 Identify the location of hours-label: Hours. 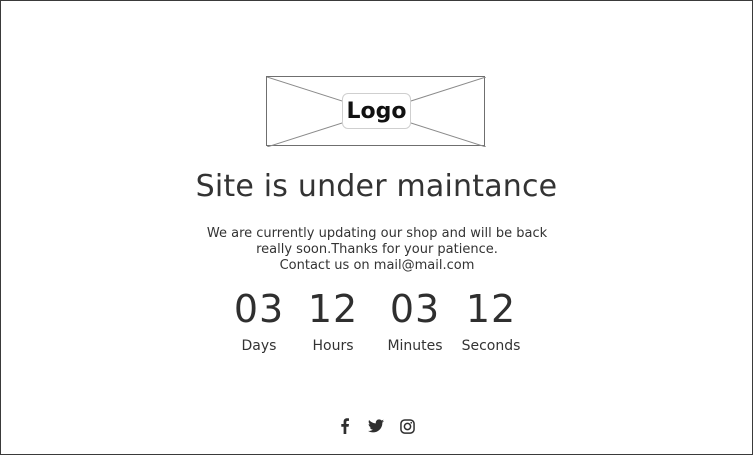
(333, 346).